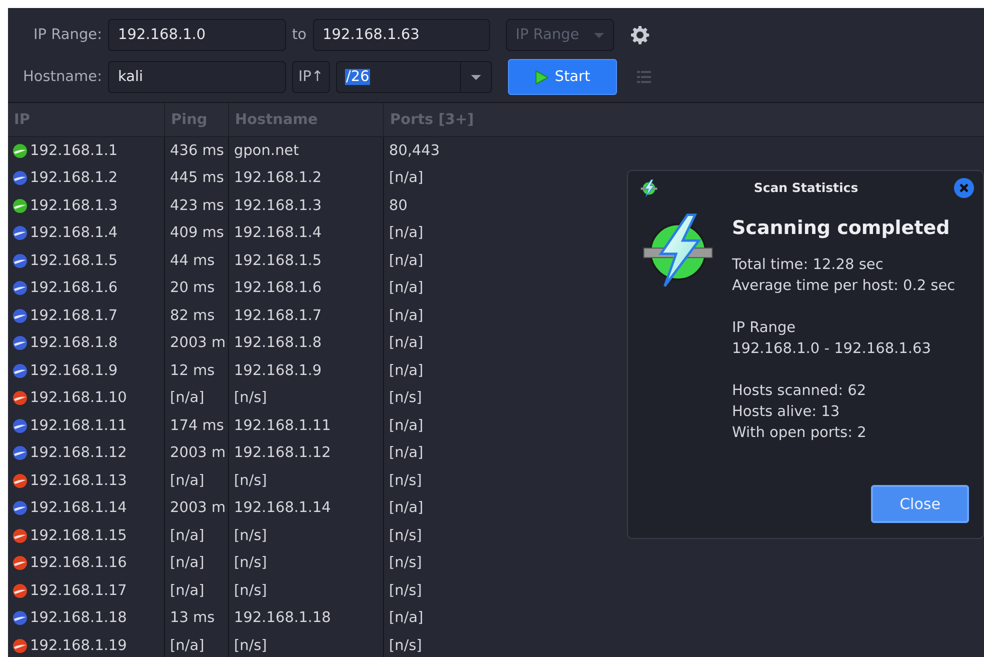 Image resolution: width=984 pixels, height=657 pixels. What do you see at coordinates (964, 188) in the screenshot?
I see `close-icon` at bounding box center [964, 188].